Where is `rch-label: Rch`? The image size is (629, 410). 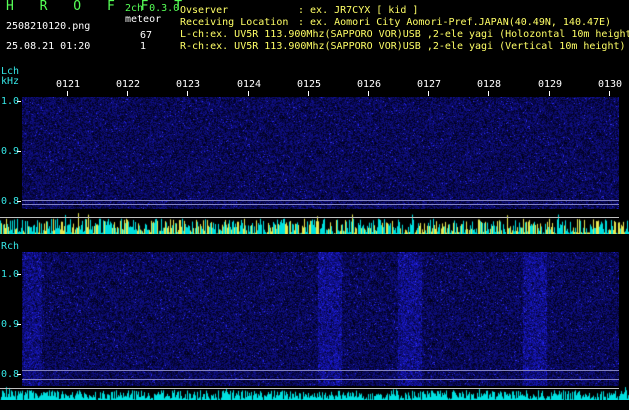
rch-label: Rch is located at coordinates (10, 246).